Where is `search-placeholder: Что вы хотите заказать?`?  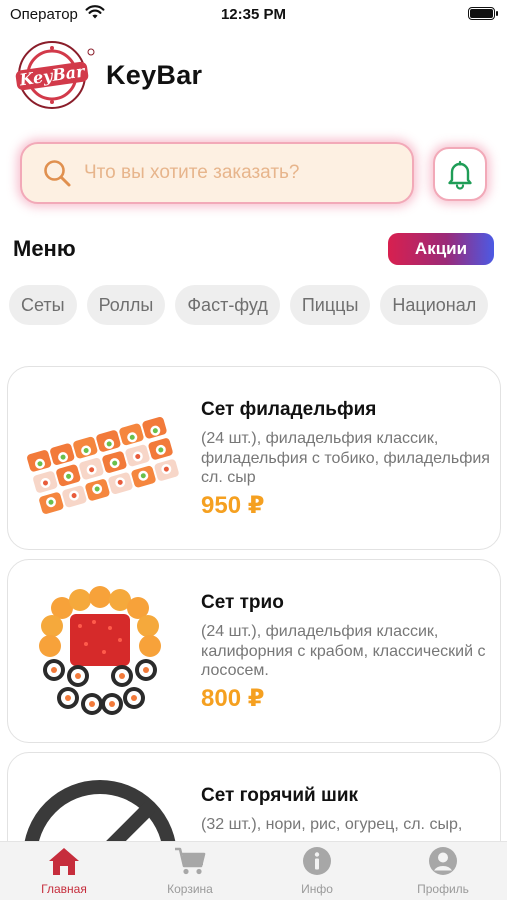 search-placeholder: Что вы хотите заказать? is located at coordinates (192, 172).